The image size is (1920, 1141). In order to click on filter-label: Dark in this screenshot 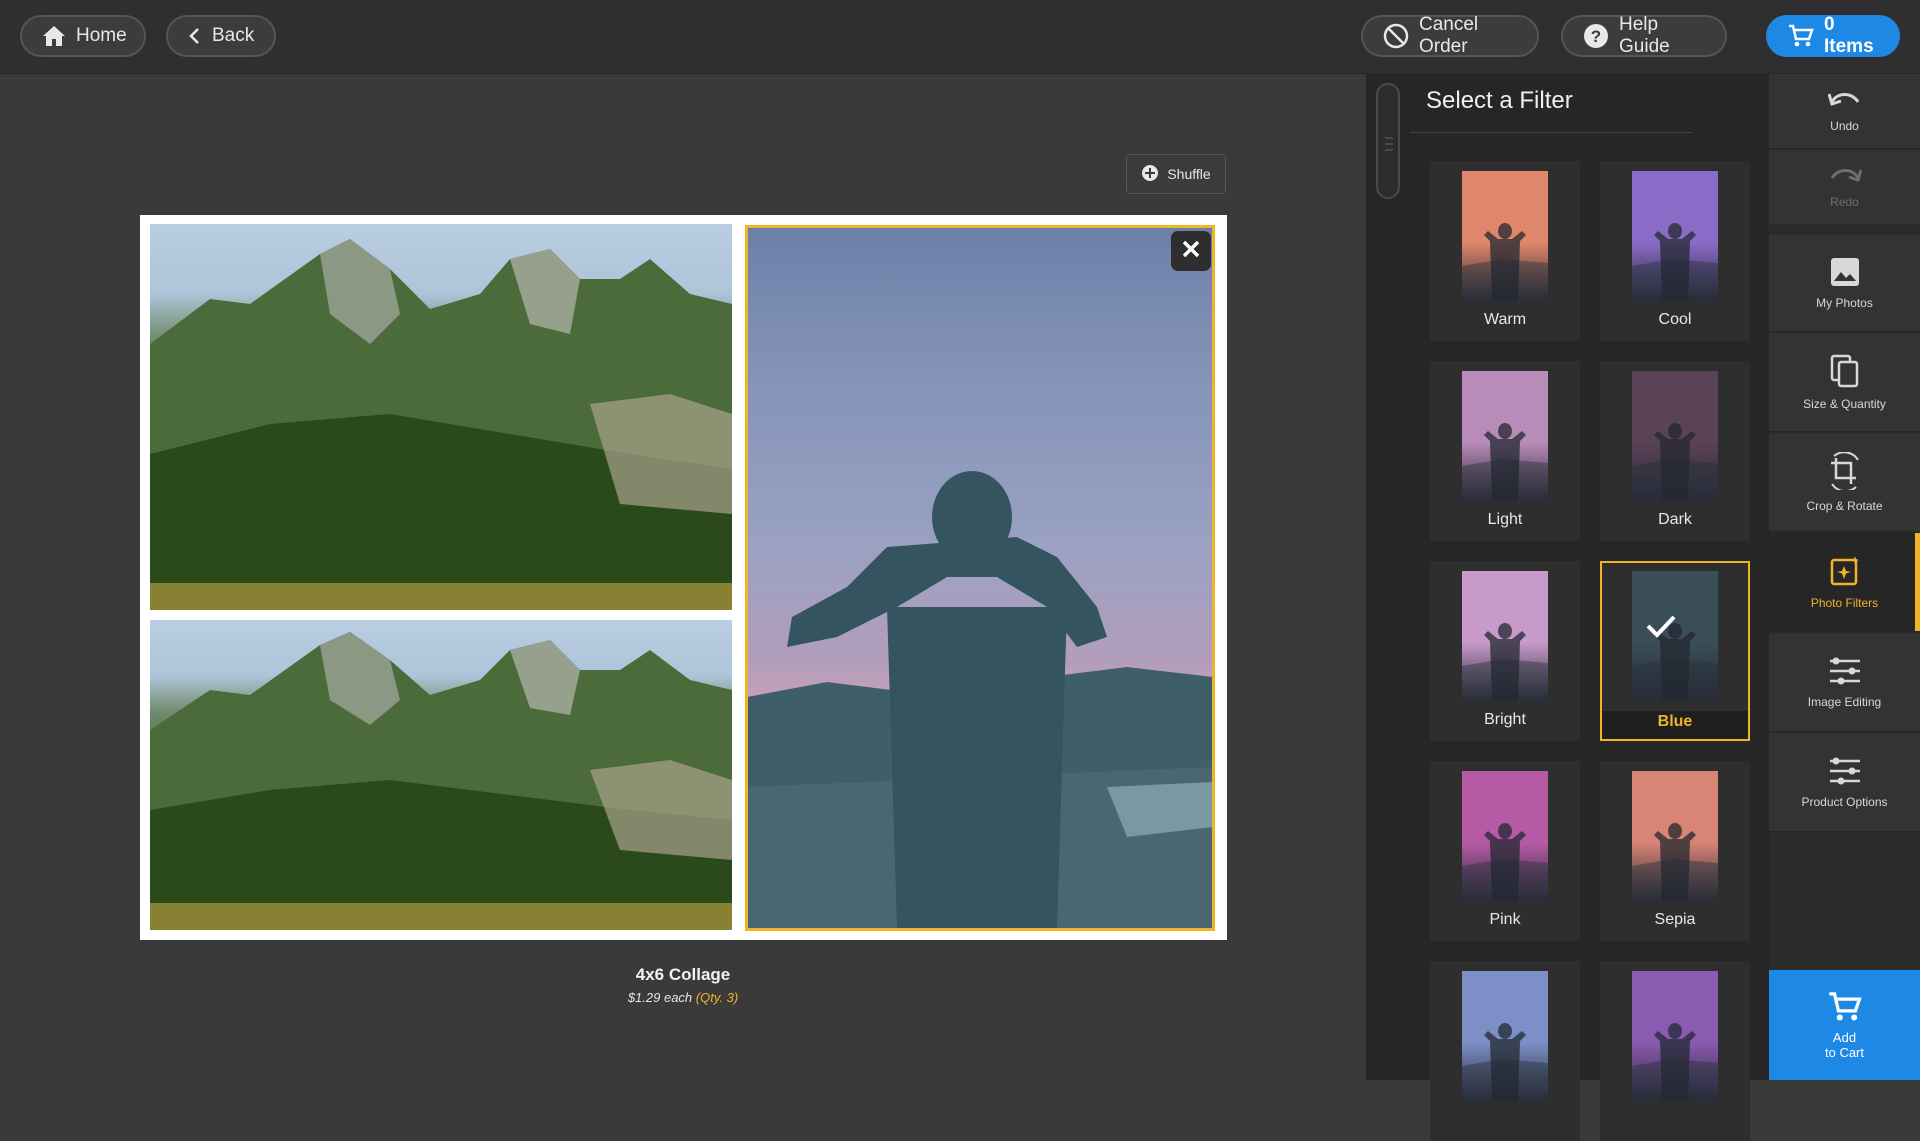, I will do `click(1675, 519)`.